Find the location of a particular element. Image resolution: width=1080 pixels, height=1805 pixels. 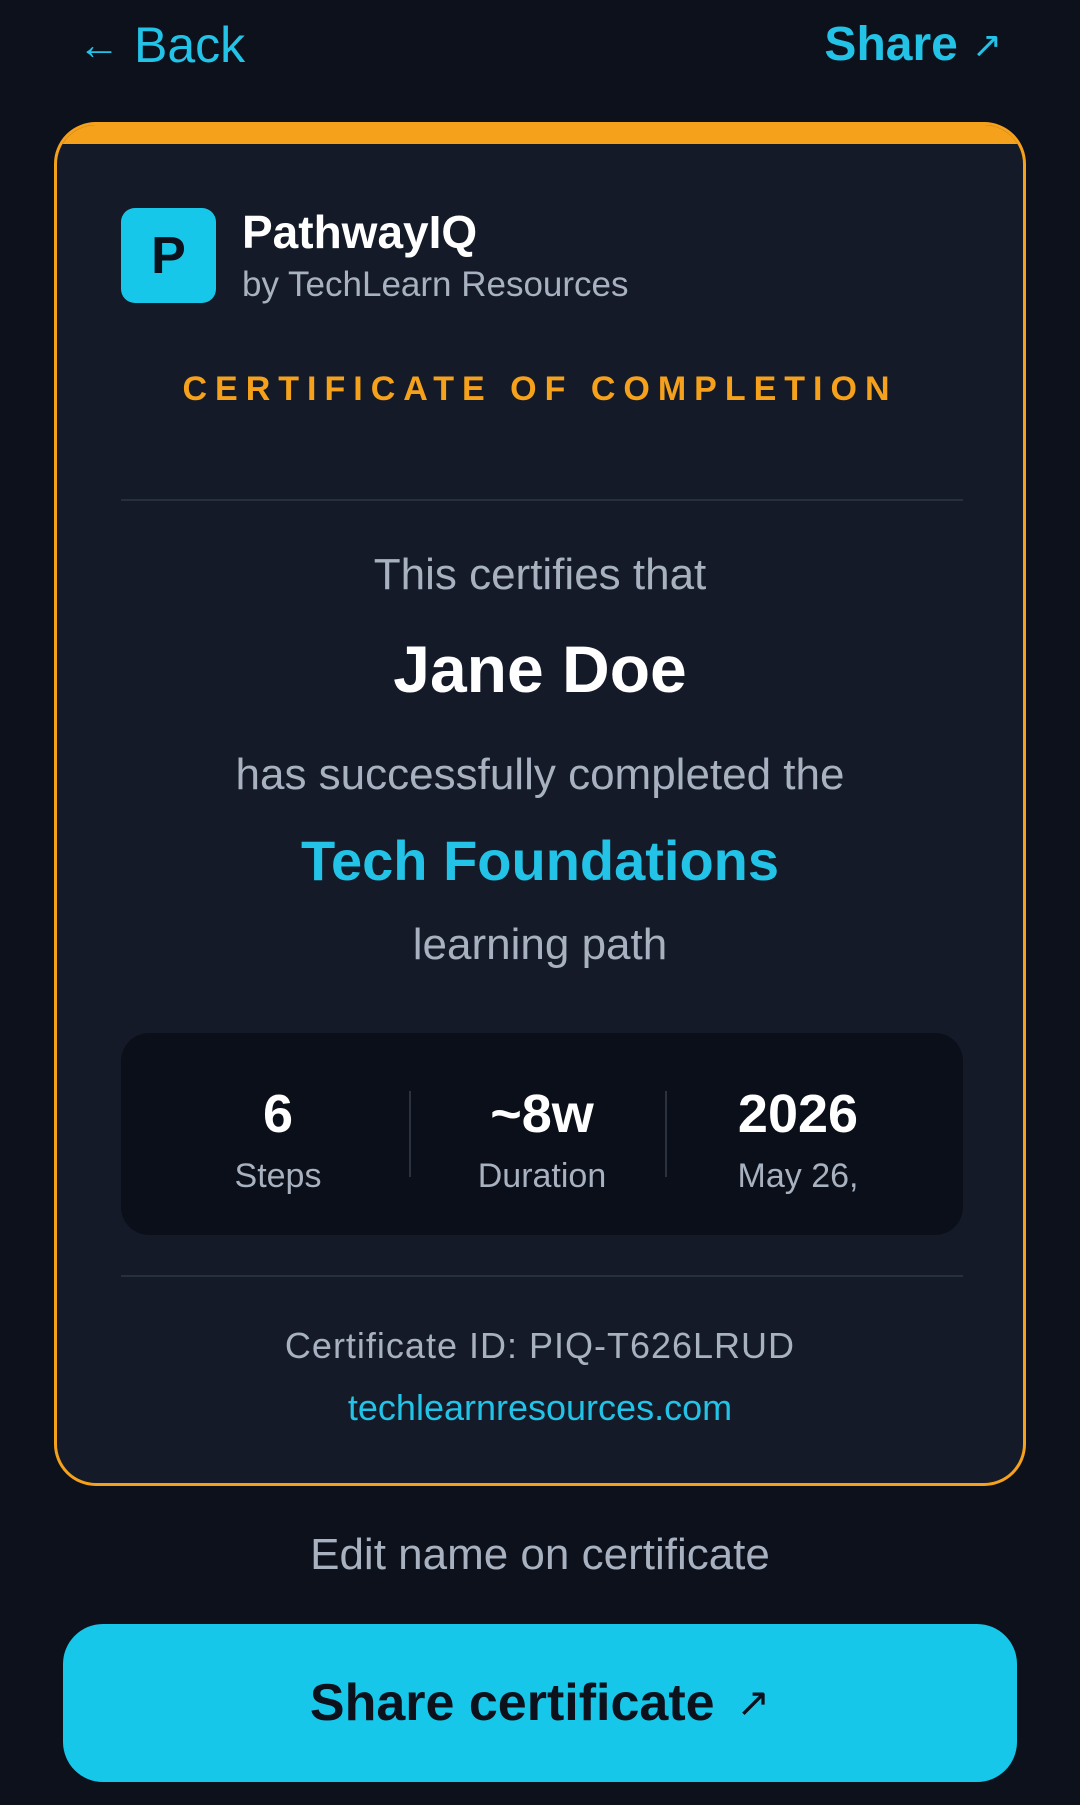

divider-bottom is located at coordinates (542, 1276).